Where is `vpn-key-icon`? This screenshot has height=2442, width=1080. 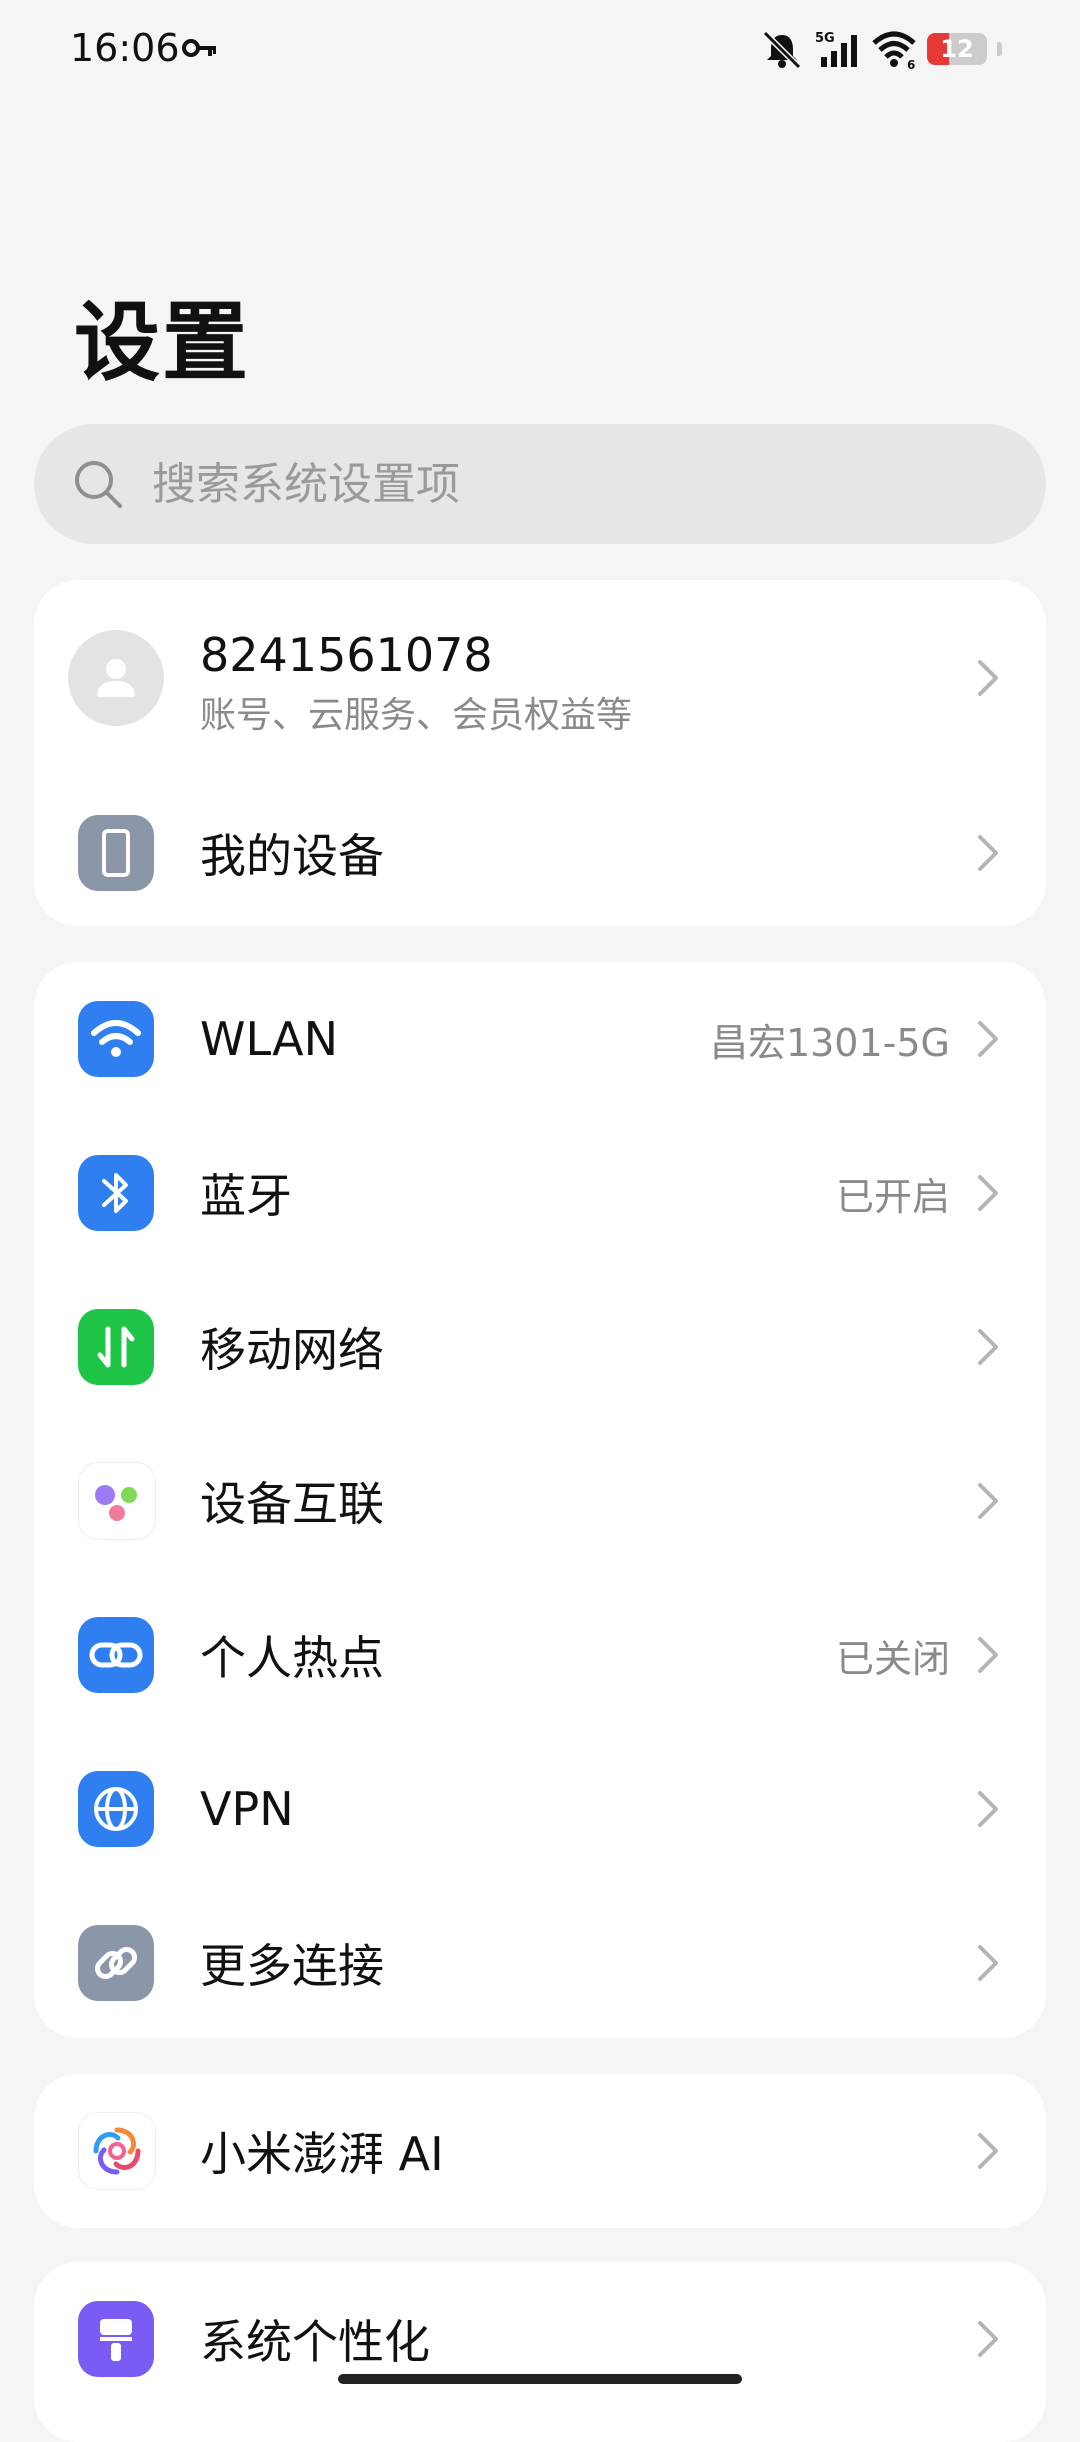
vpn-key-icon is located at coordinates (199, 48).